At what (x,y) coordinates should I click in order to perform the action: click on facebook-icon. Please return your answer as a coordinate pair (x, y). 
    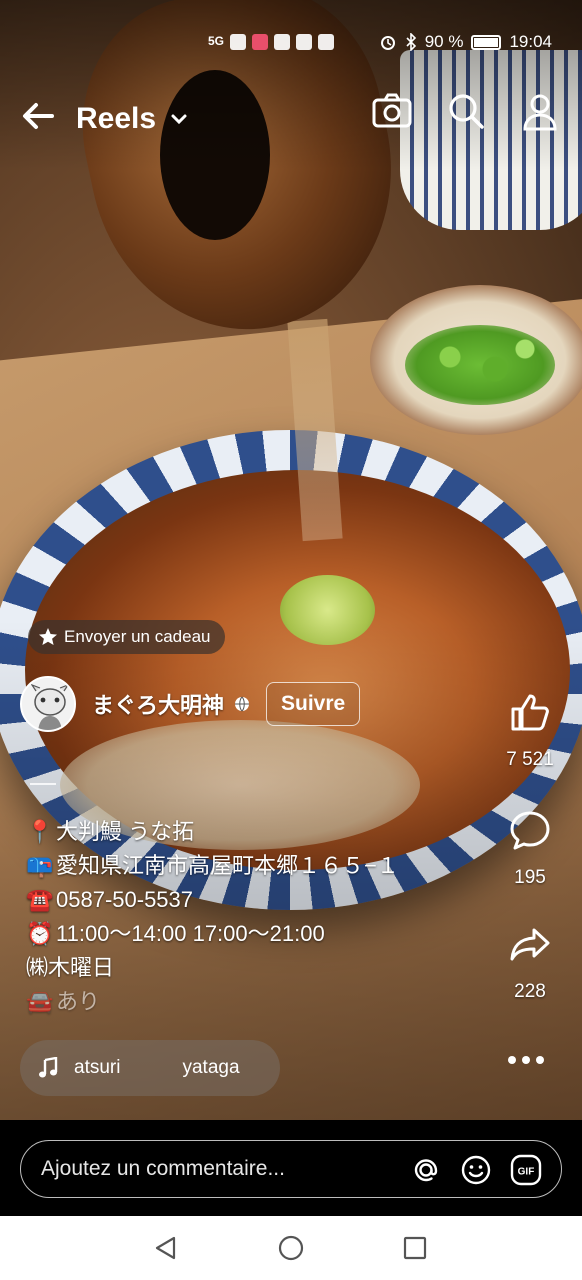
    Looking at the image, I should click on (282, 42).